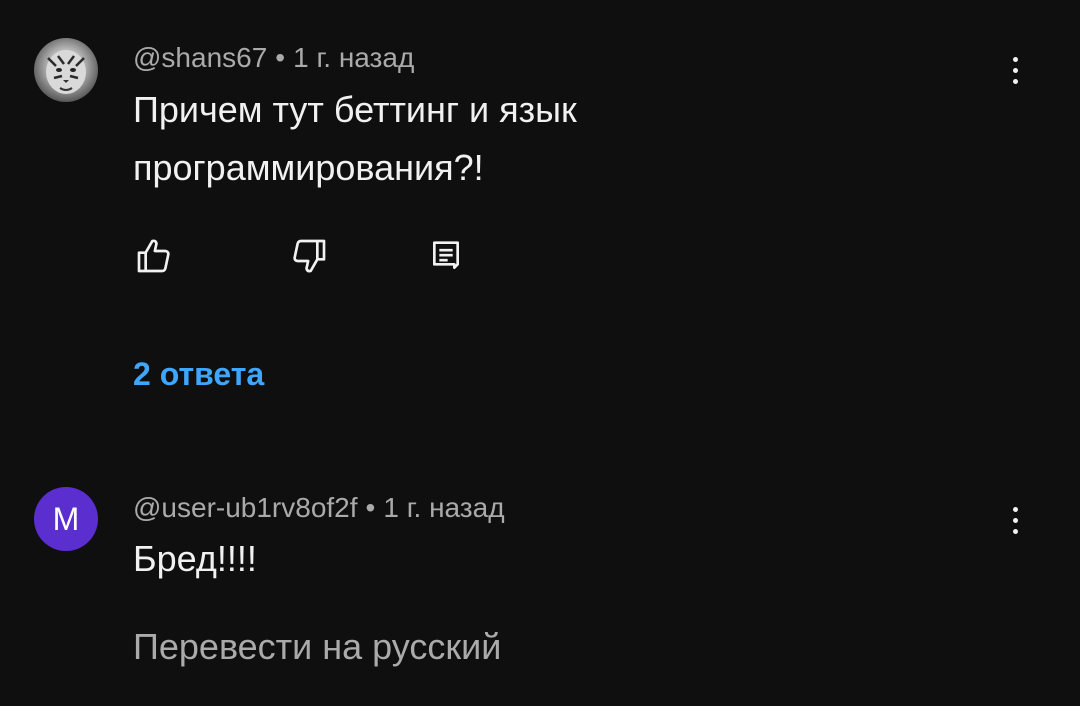 This screenshot has width=1080, height=706. I want to click on dislike-button, so click(309, 256).